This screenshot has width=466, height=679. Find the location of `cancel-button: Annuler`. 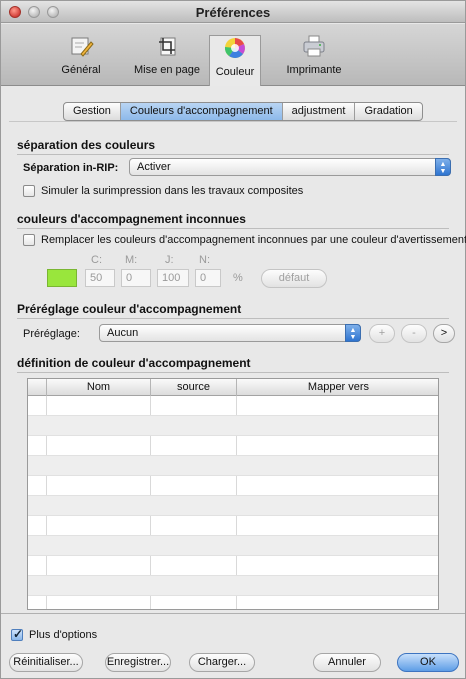

cancel-button: Annuler is located at coordinates (347, 662).